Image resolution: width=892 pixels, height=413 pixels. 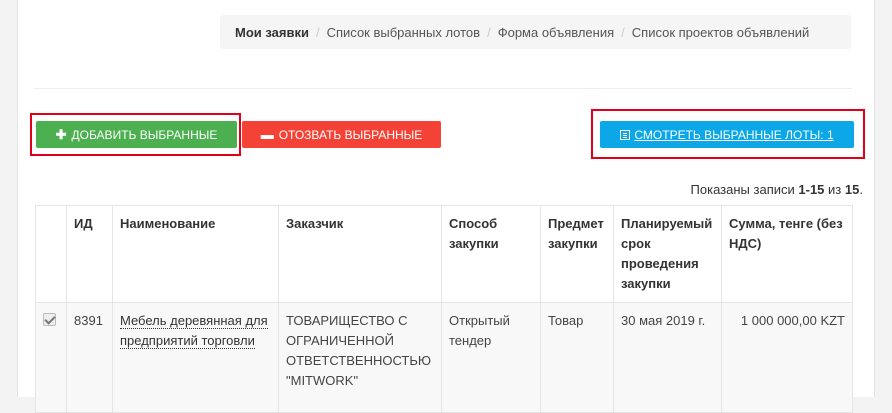 I want to click on column-header-select, so click(x=51, y=254).